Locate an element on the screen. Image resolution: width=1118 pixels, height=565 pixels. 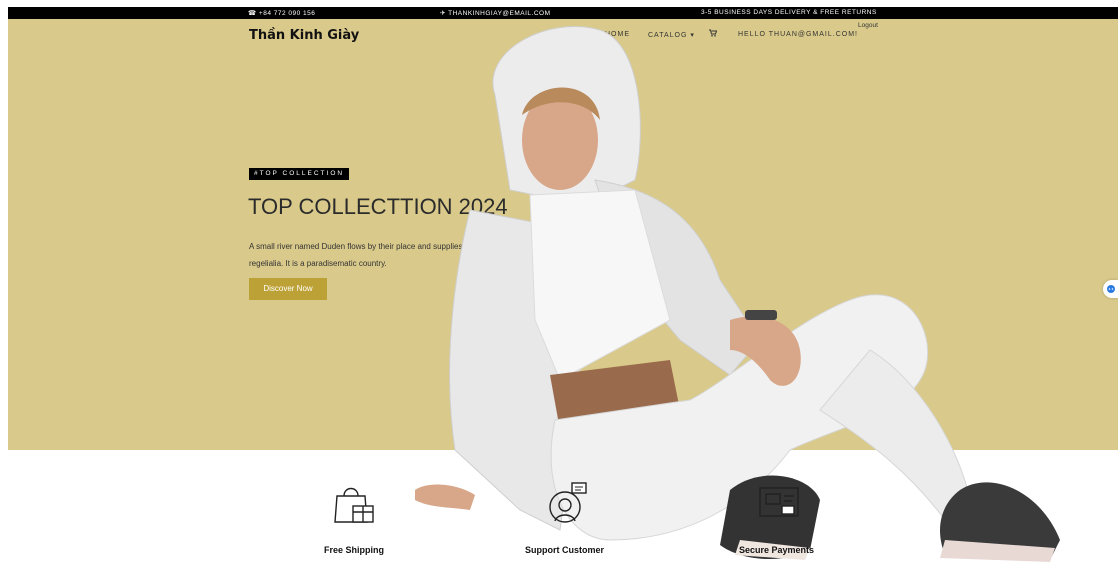
feature-support-customer: Support Customer is located at coordinates (565, 550).